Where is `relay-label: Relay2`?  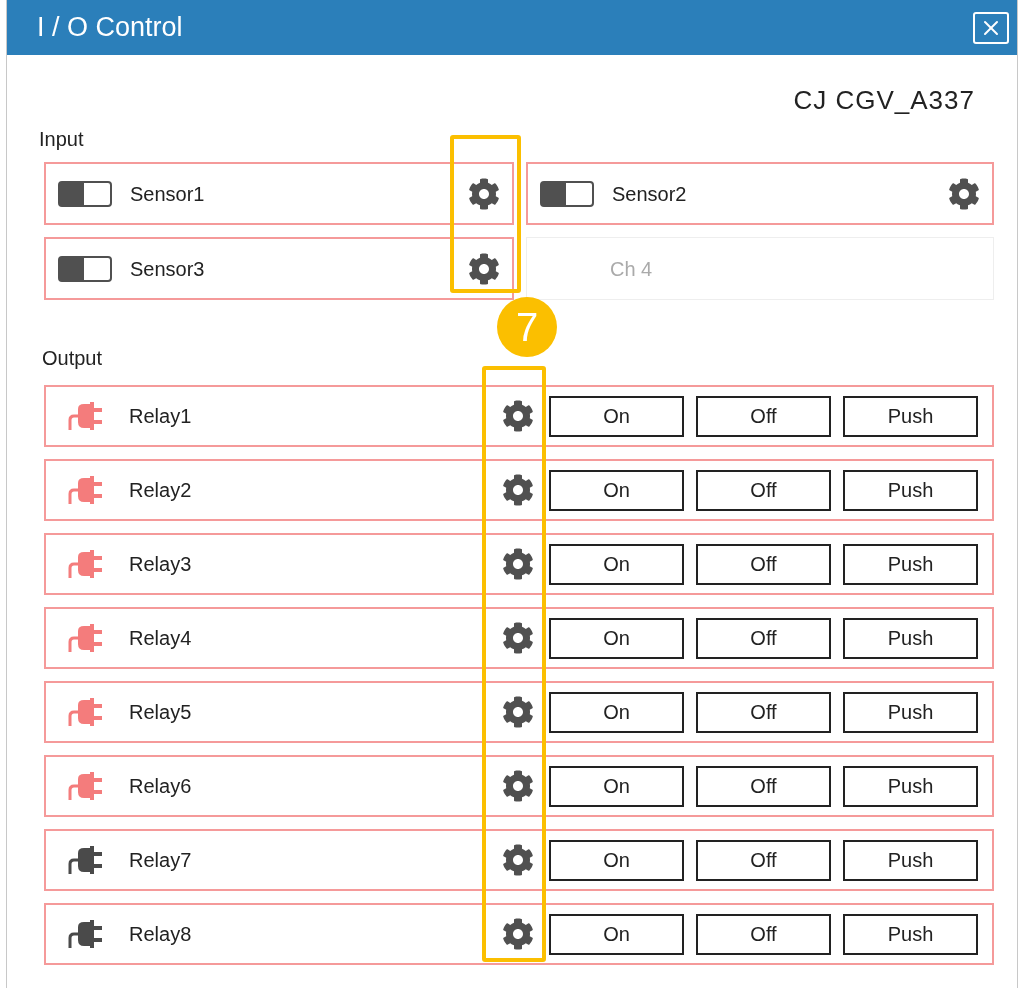 relay-label: Relay2 is located at coordinates (161, 490).